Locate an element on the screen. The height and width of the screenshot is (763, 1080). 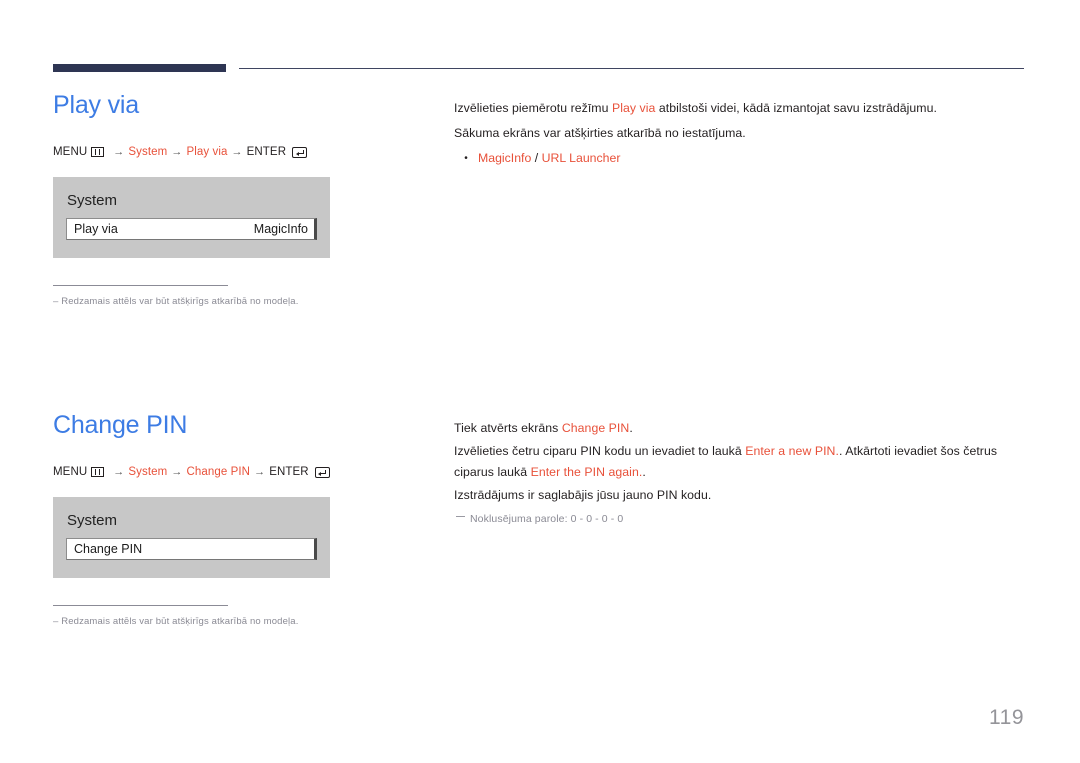
top-rule-thick-bar is located at coordinates (139, 68).